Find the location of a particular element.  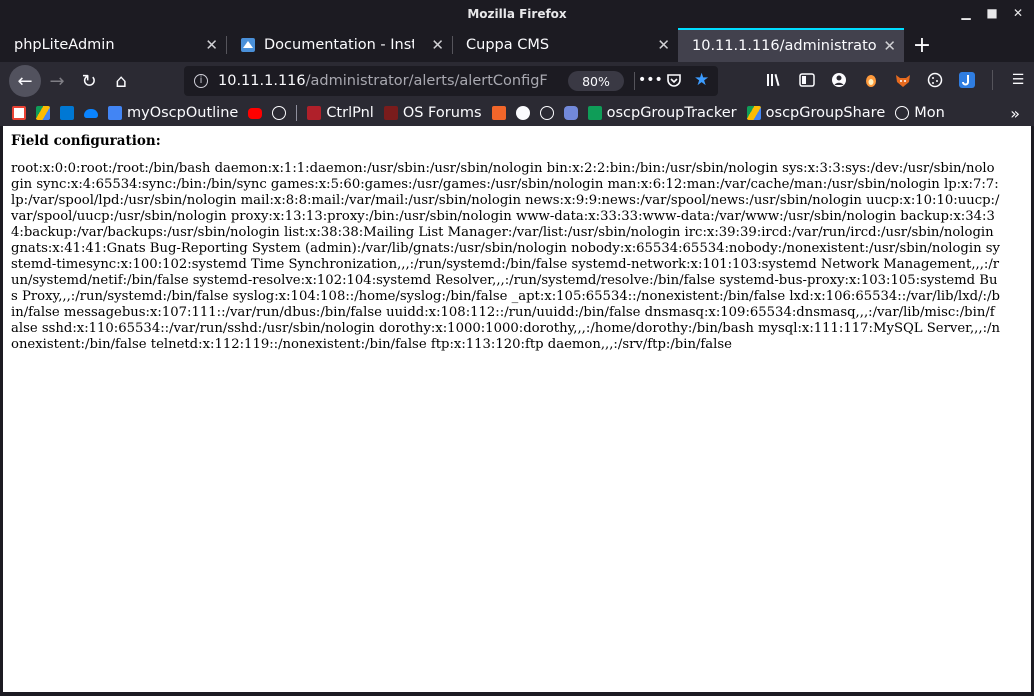

url-path: /administrator/alerts/alertConfigFiel is located at coordinates (426, 81).